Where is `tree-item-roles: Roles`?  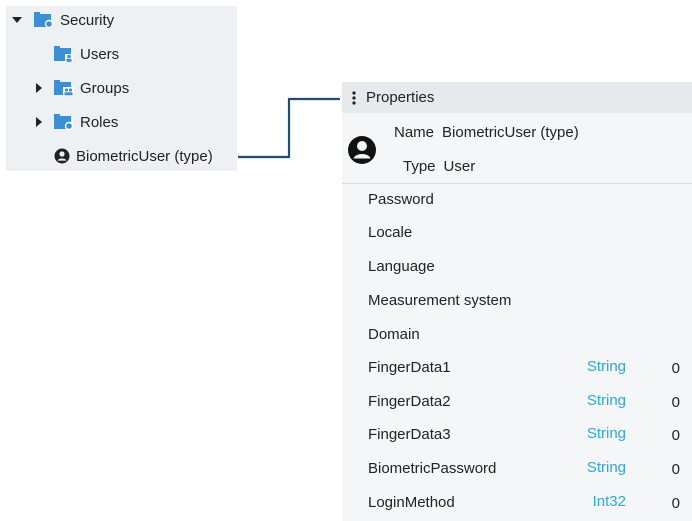
tree-item-roles: Roles is located at coordinates (75, 122).